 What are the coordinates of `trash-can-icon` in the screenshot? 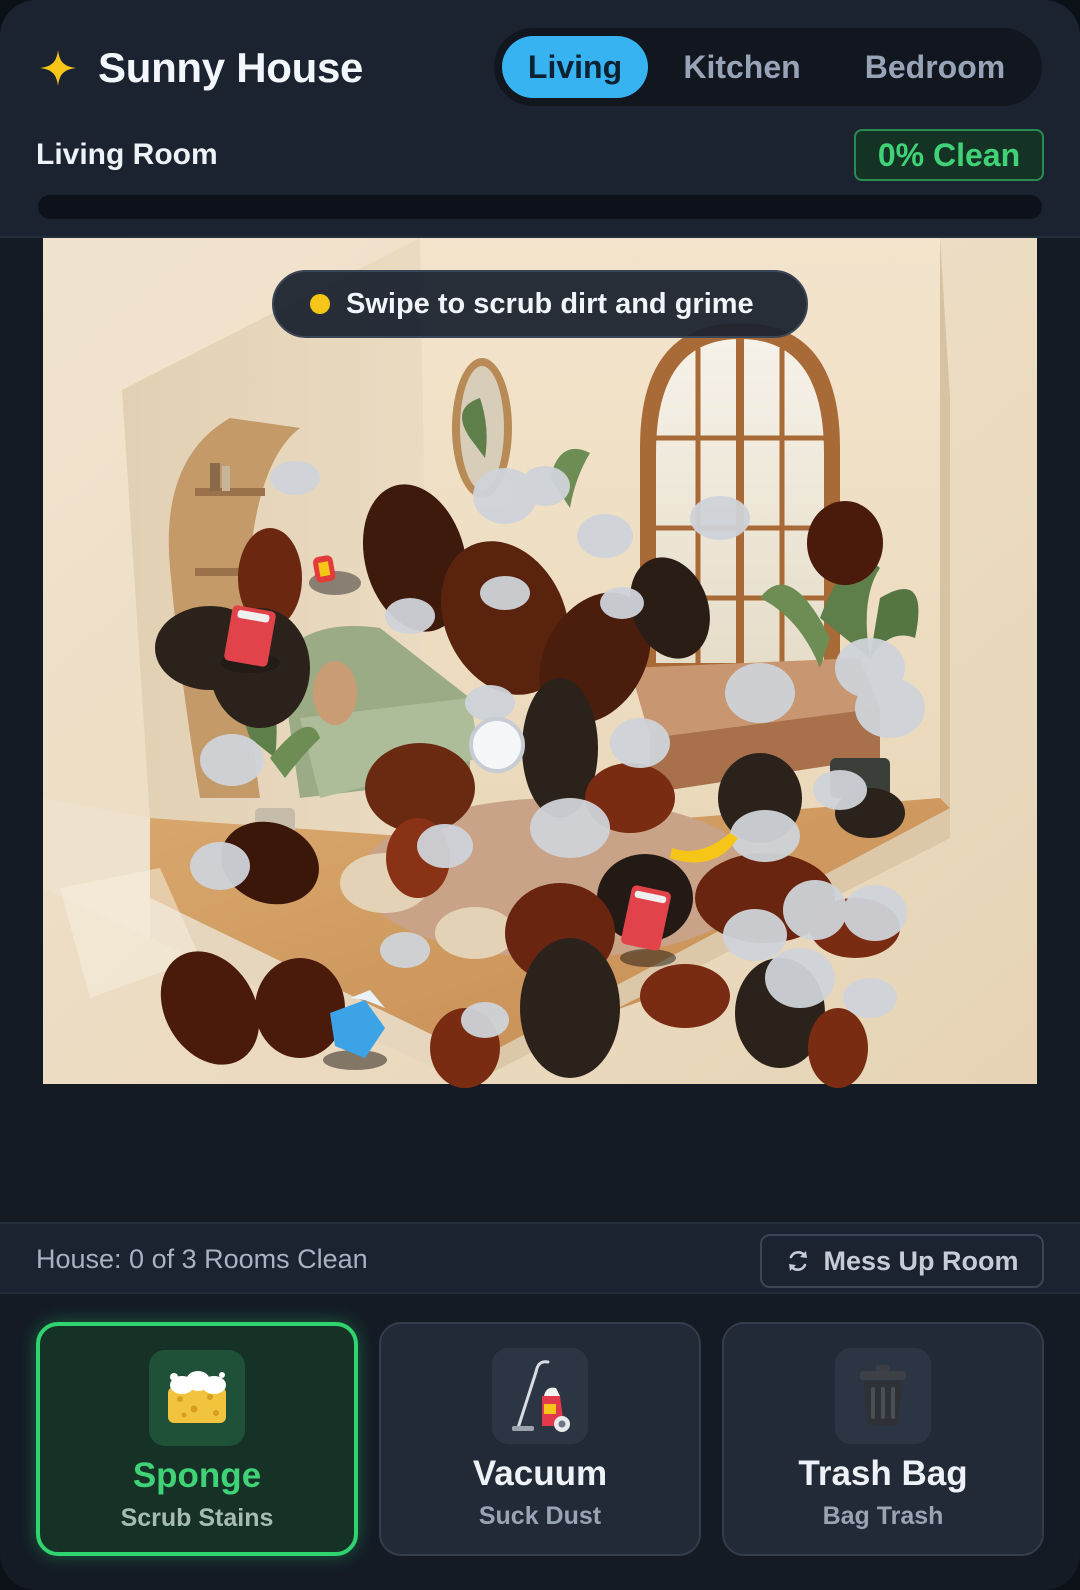 It's located at (883, 1396).